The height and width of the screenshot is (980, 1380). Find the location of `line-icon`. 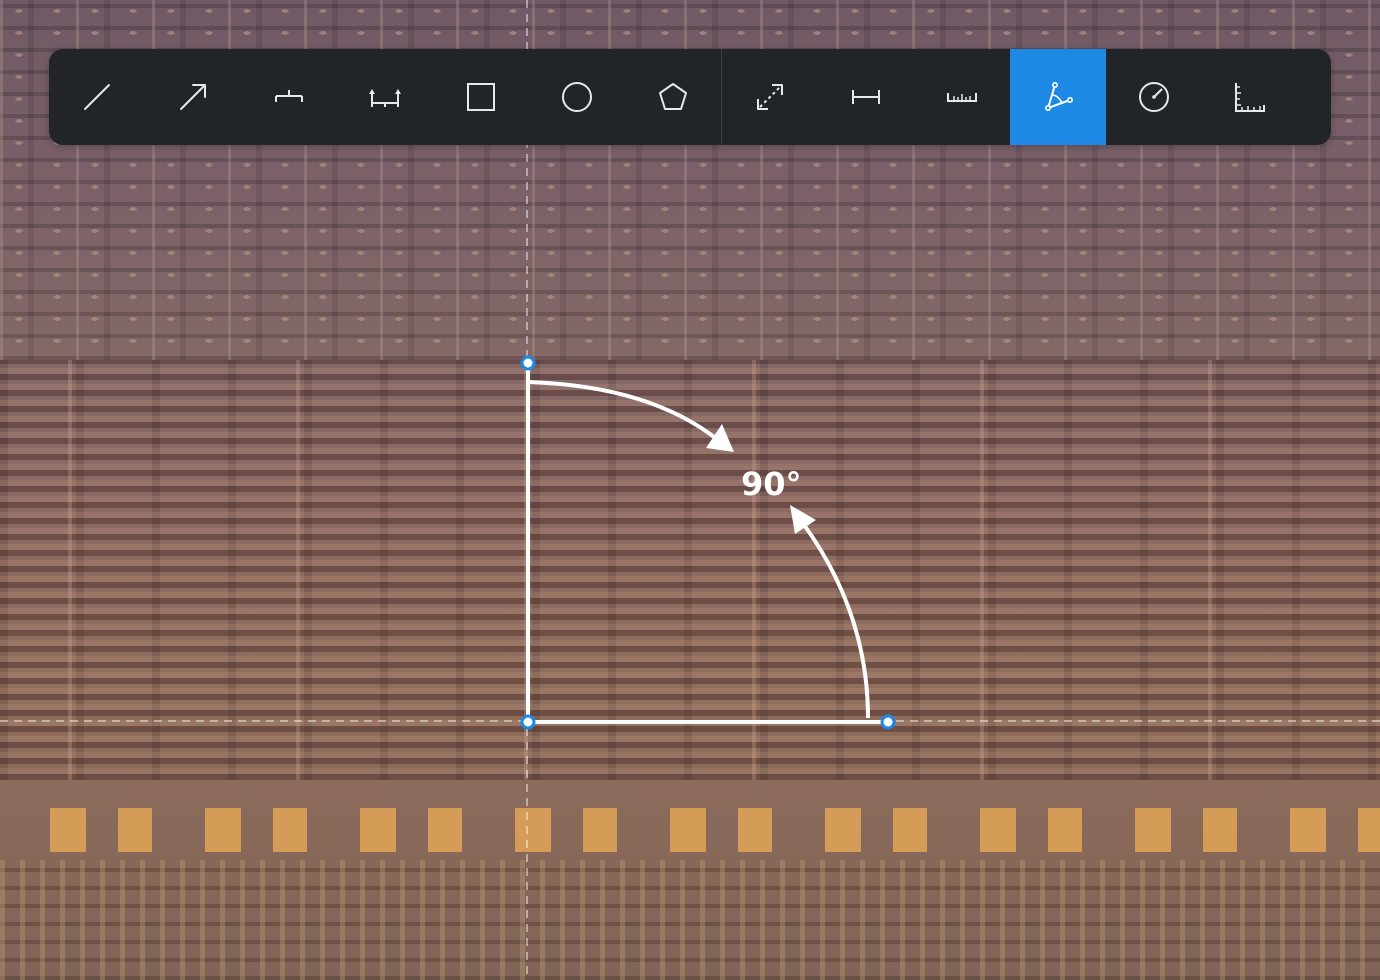

line-icon is located at coordinates (97, 97).